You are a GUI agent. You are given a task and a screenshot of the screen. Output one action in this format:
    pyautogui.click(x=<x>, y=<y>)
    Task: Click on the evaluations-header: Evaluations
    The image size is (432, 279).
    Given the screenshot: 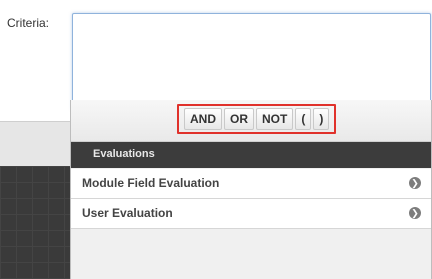 What is the action you would take?
    pyautogui.click(x=251, y=155)
    